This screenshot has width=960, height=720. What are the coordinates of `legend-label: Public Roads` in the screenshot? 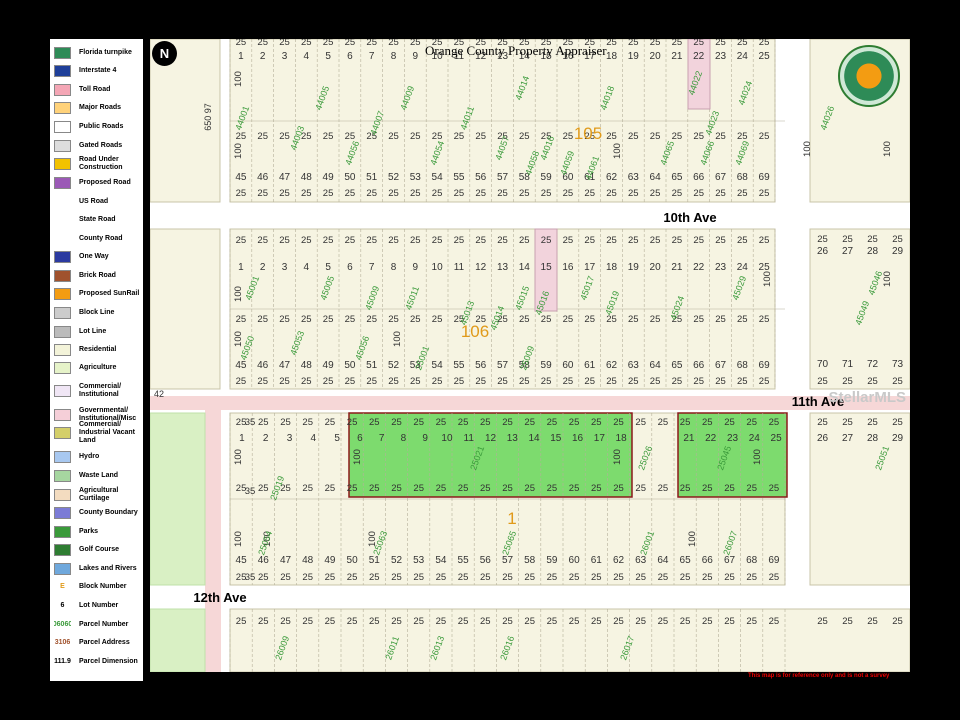 It's located at (101, 126).